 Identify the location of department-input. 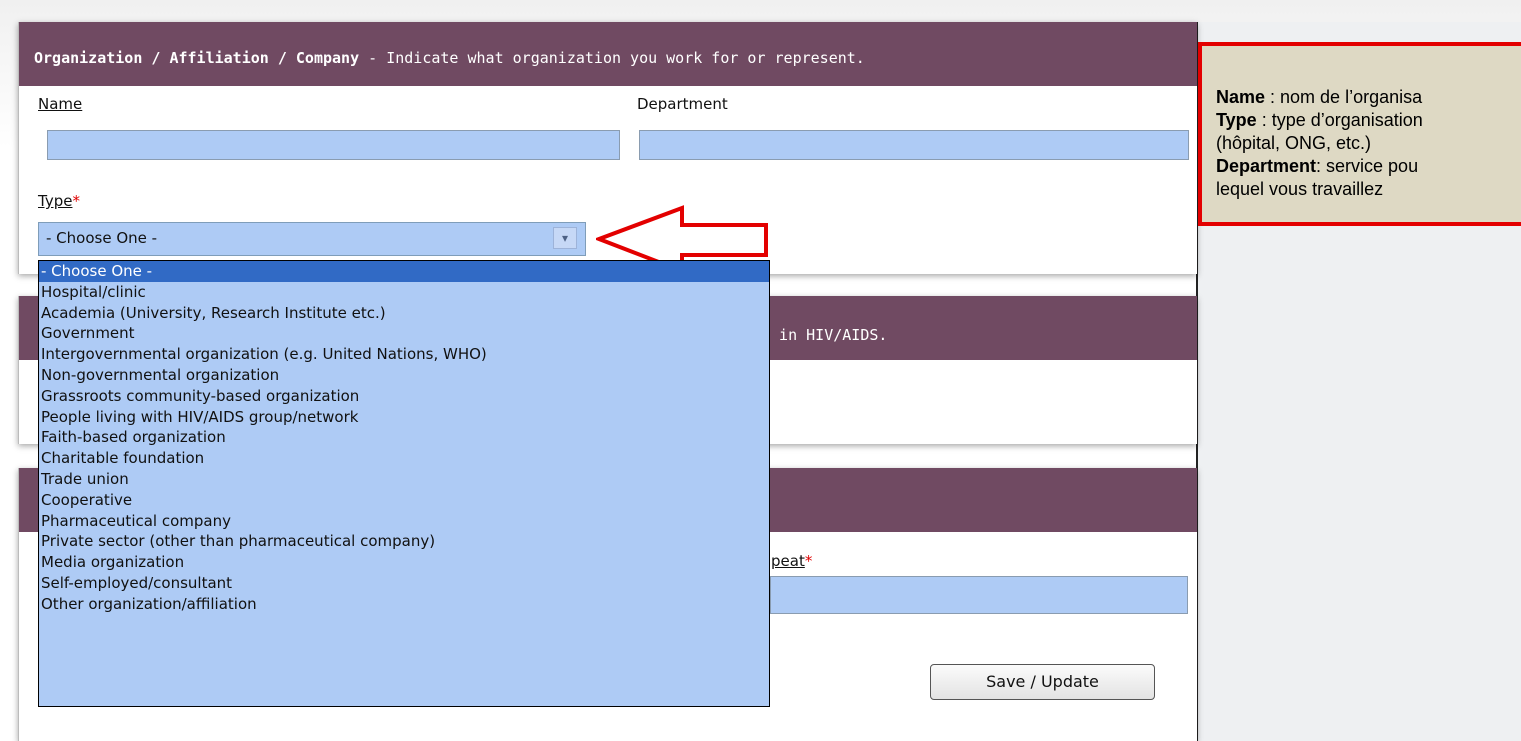
(914, 145).